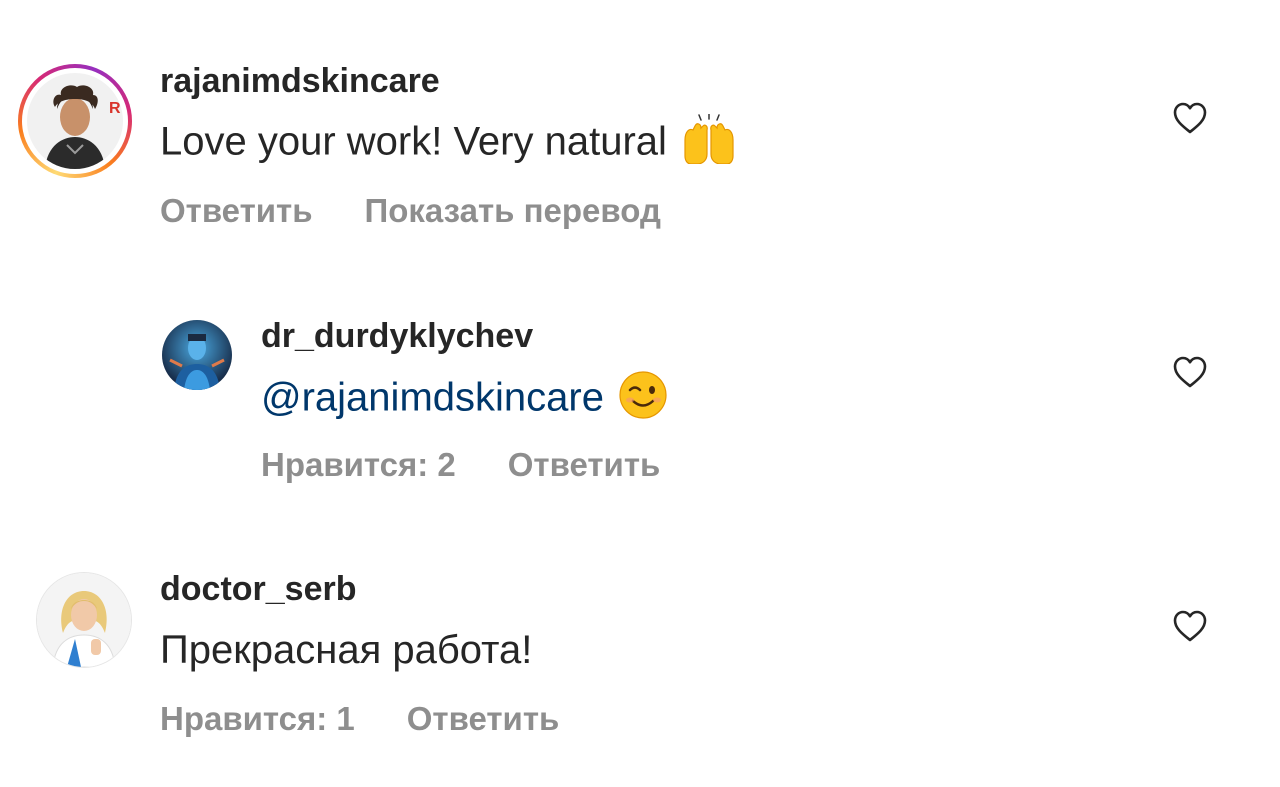 The height and width of the screenshot is (787, 1280). Describe the element at coordinates (358, 464) in the screenshot. I see `likes-count: Нравится: 2` at that location.